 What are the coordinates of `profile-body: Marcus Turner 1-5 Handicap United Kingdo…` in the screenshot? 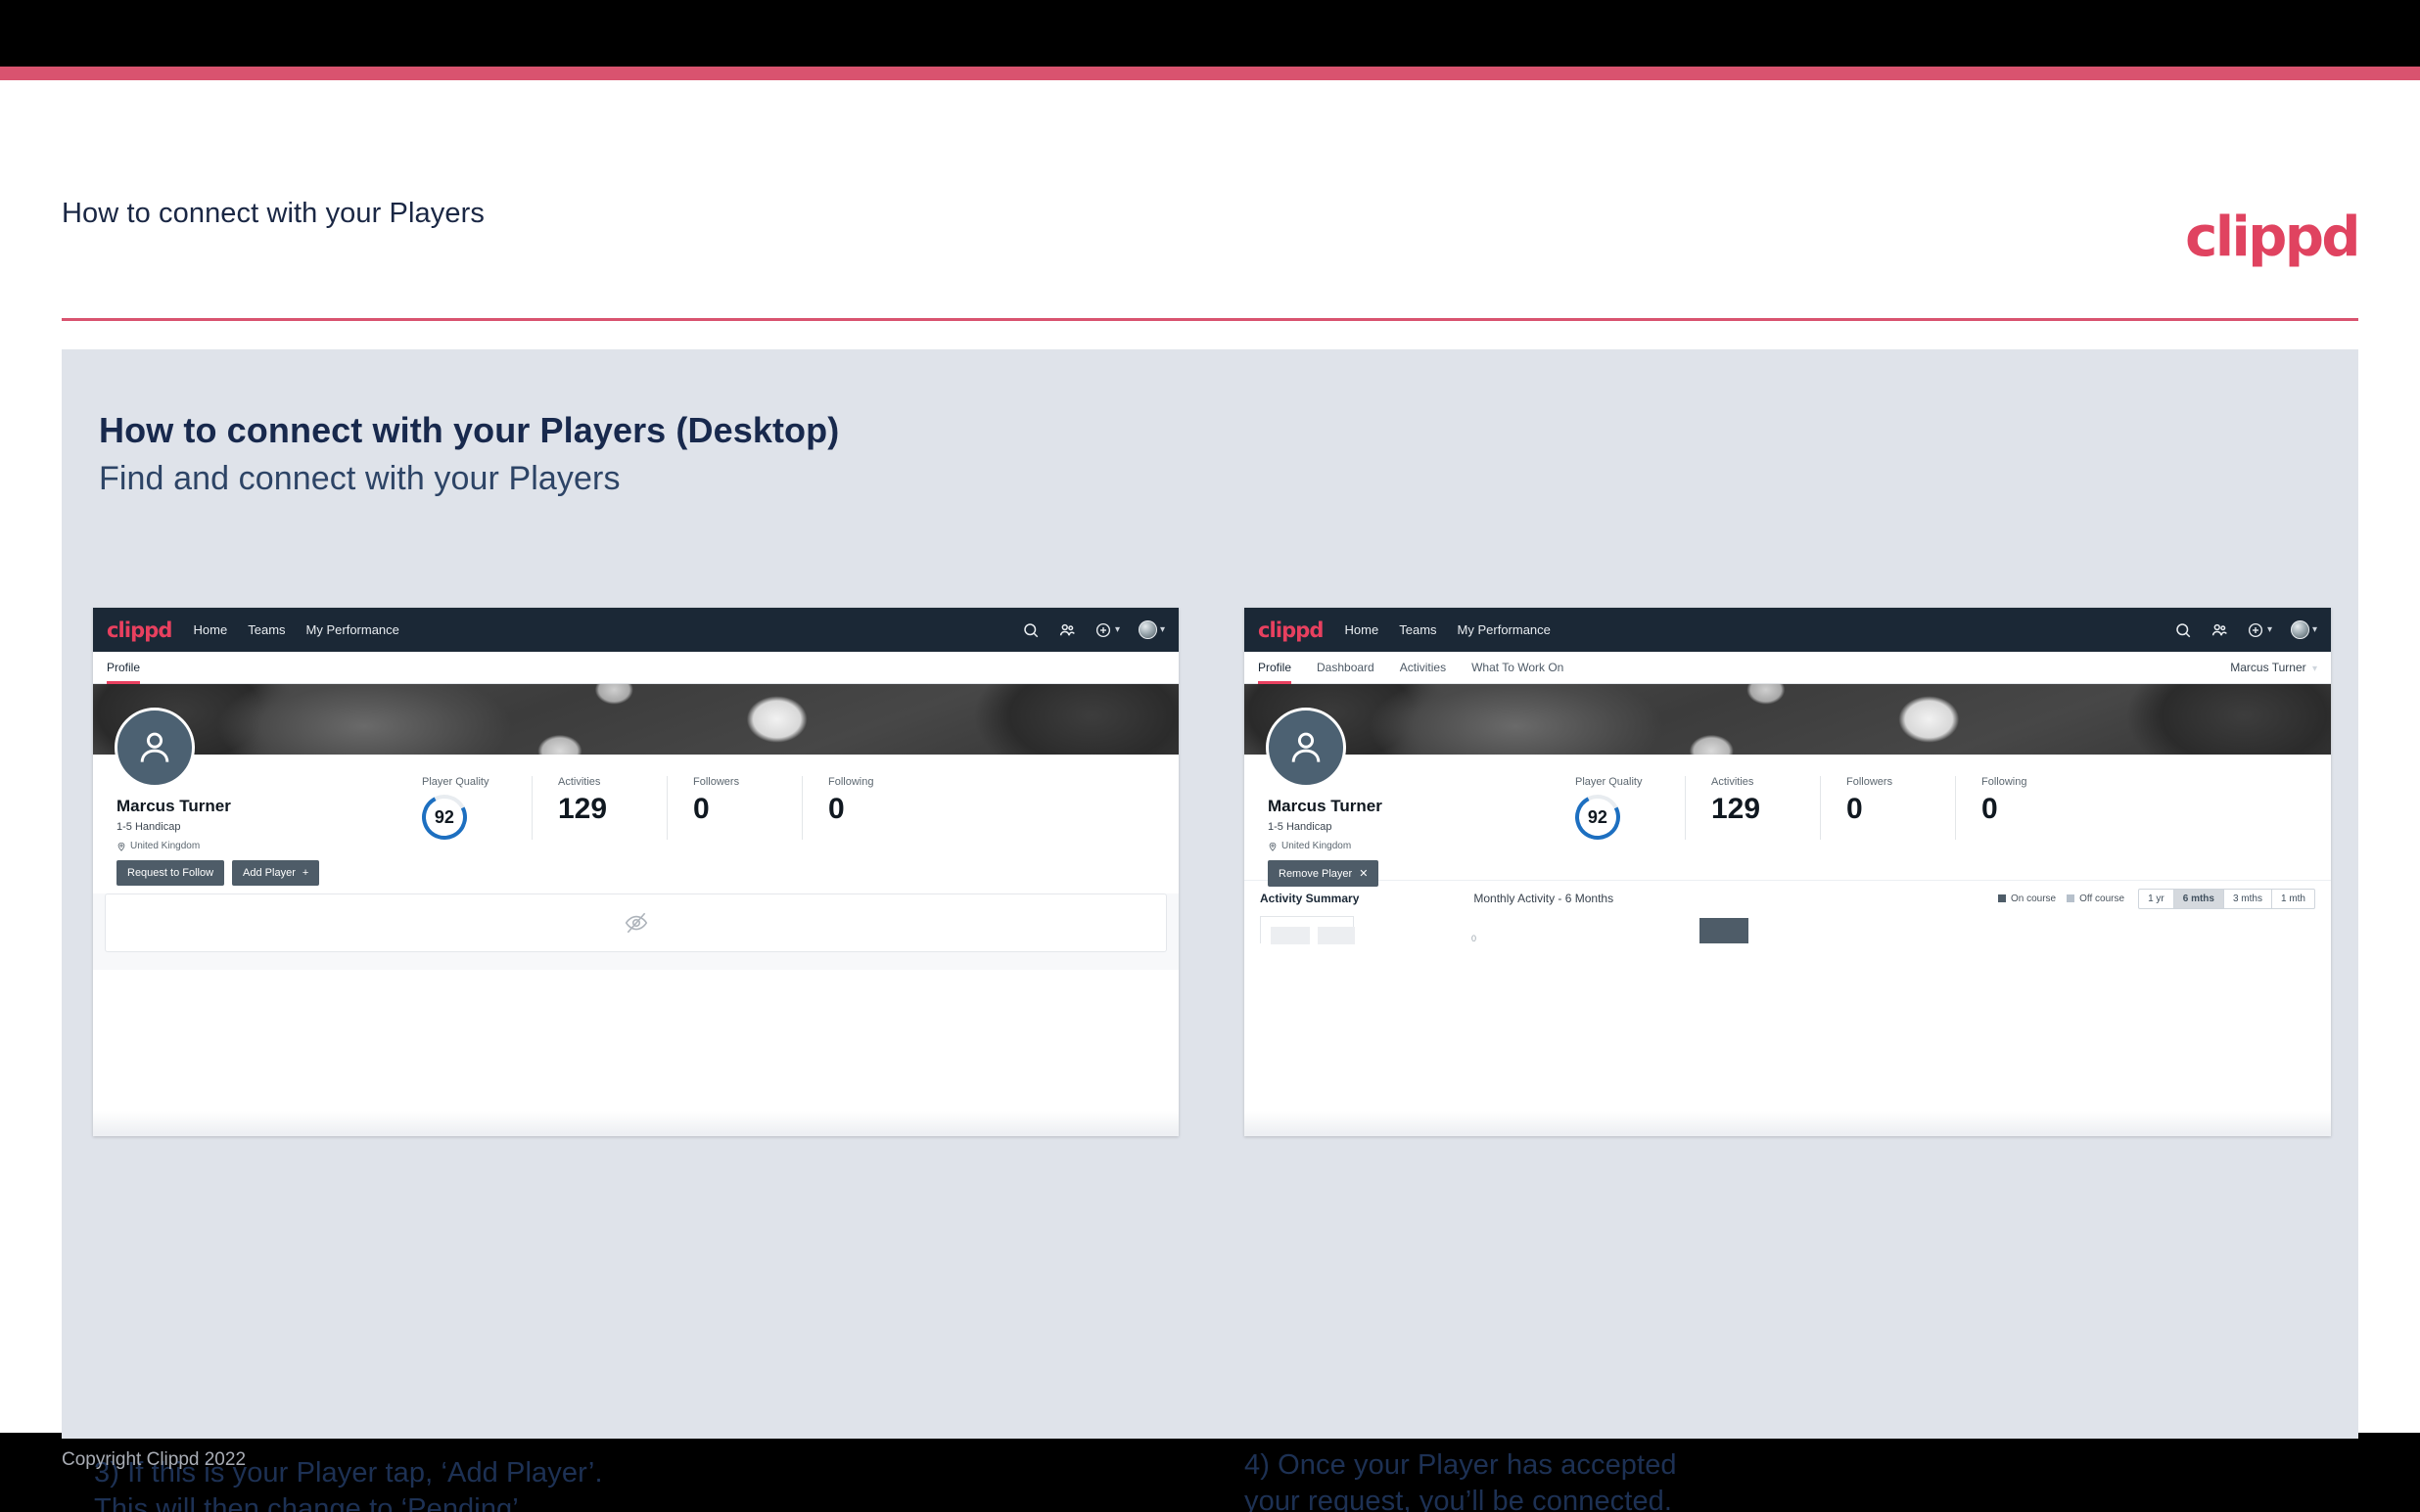 It's located at (636, 797).